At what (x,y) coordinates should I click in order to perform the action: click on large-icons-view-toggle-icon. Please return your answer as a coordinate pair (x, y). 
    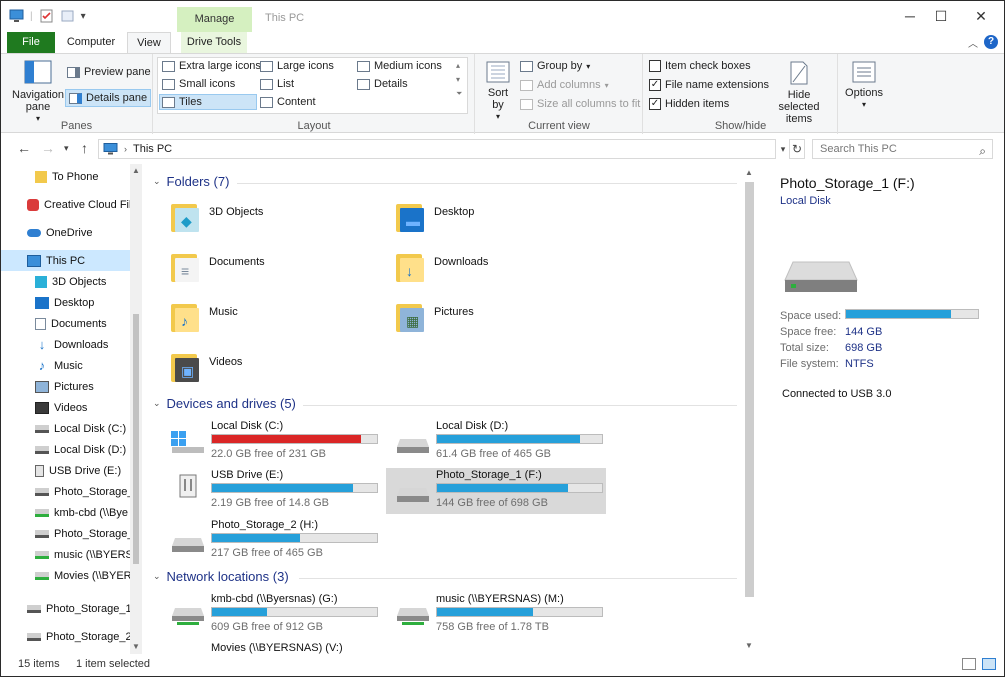
    Looking at the image, I should click on (989, 664).